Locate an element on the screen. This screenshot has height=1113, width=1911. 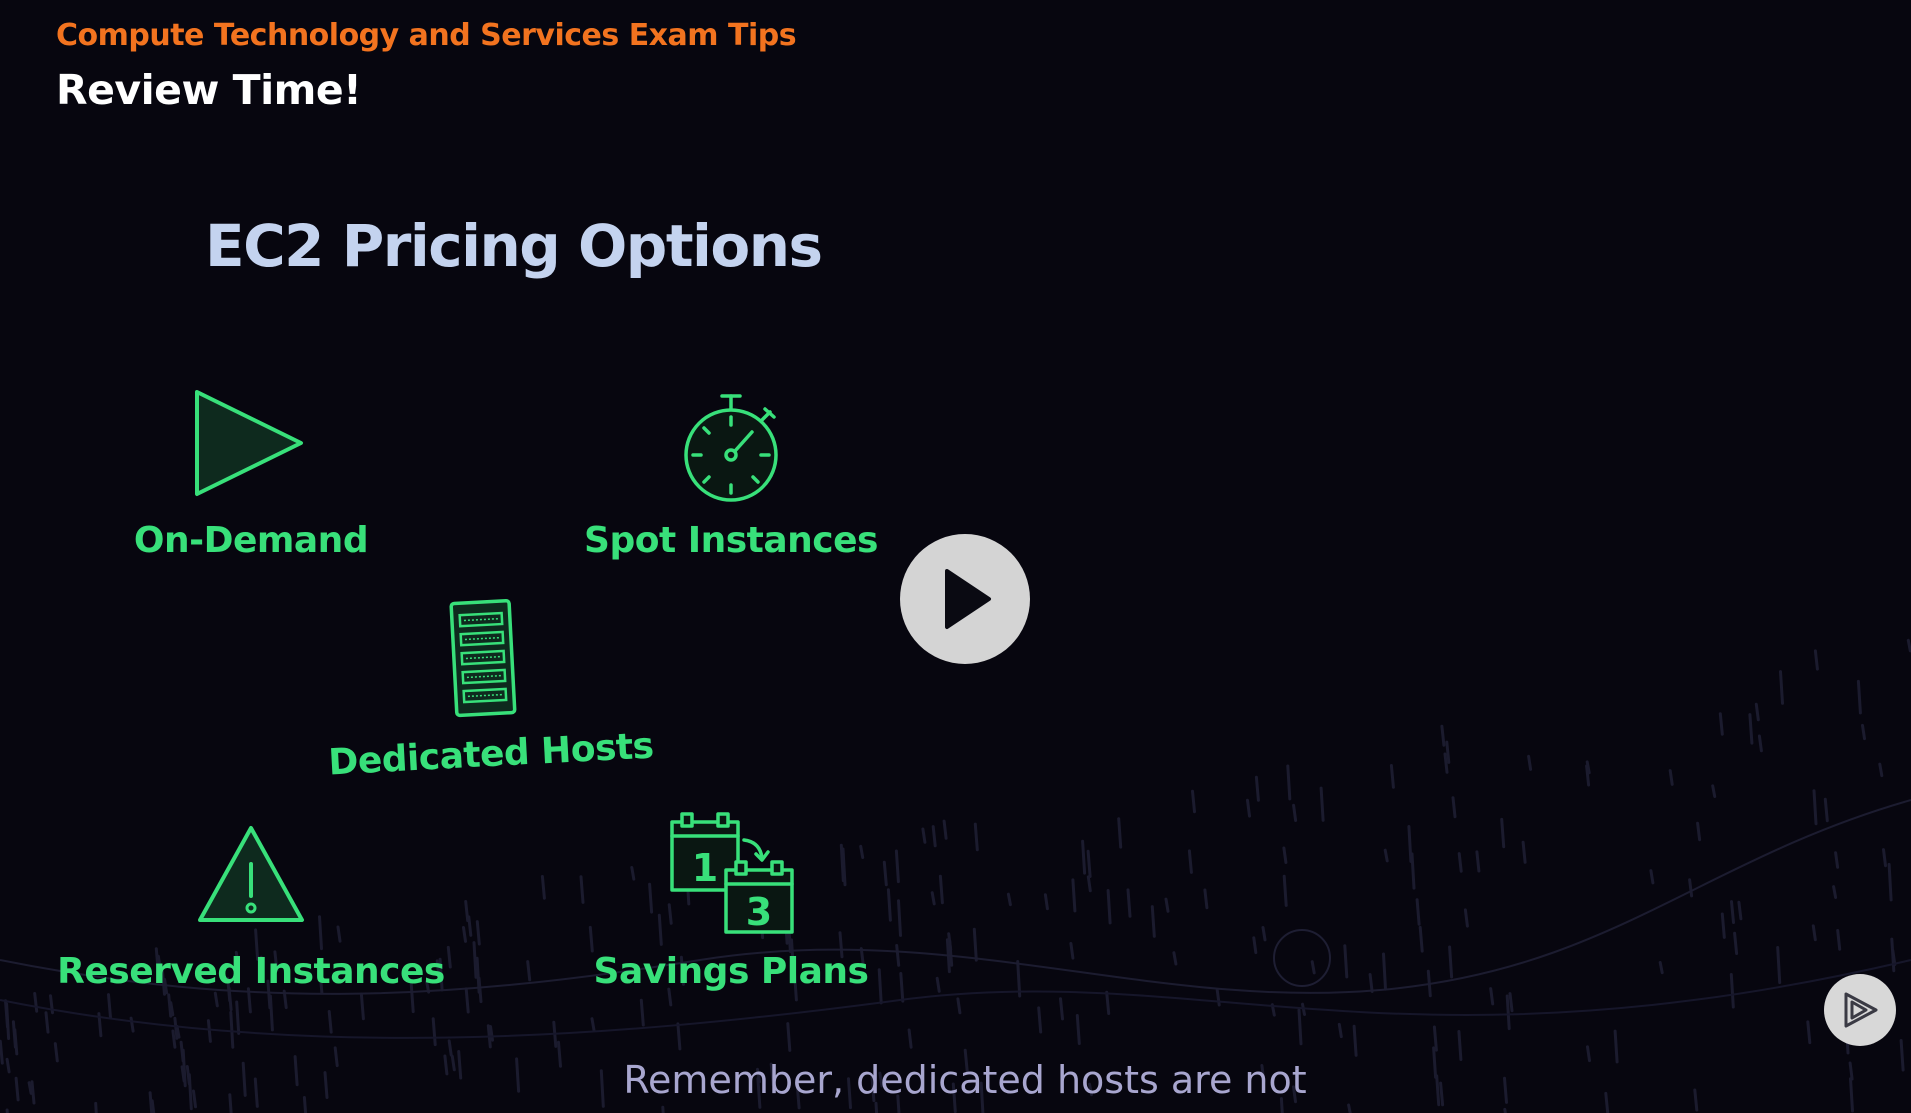
module-title: Review Time! is located at coordinates (209, 90).